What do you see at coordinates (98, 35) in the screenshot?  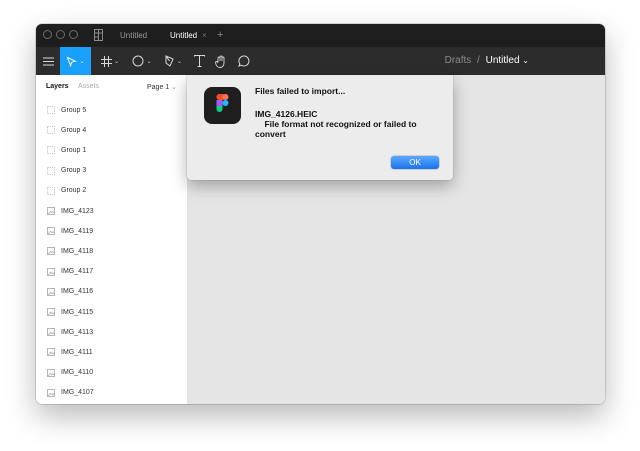 I see `figma-home-icon` at bounding box center [98, 35].